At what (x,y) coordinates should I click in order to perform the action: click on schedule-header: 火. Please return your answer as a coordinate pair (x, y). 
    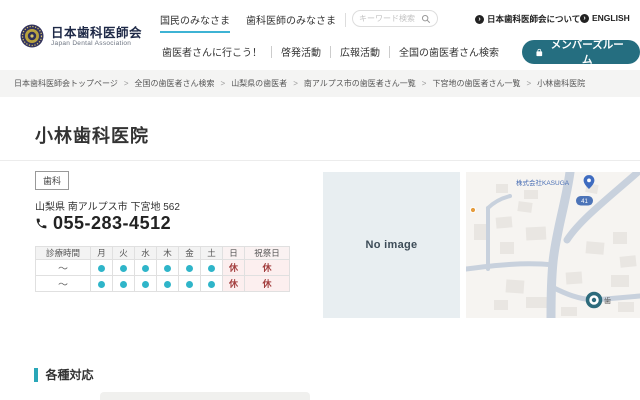
    Looking at the image, I should click on (123, 253).